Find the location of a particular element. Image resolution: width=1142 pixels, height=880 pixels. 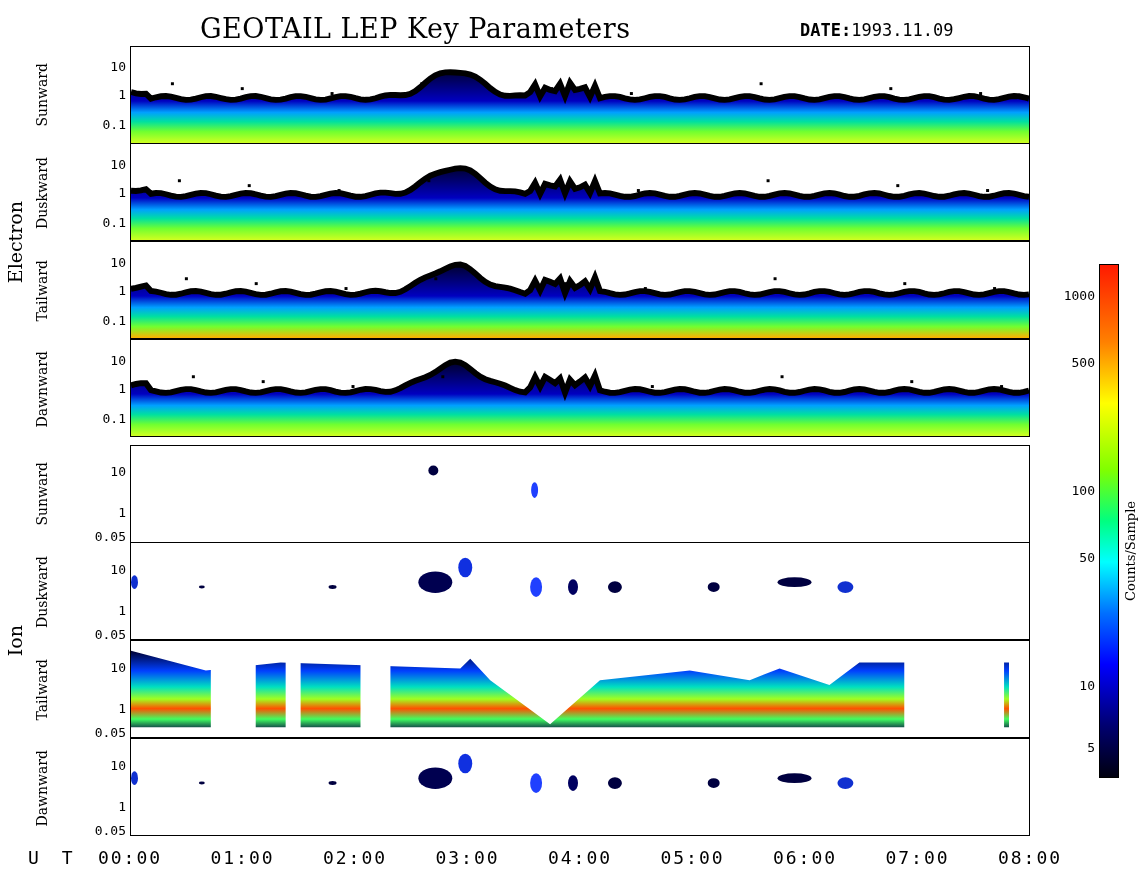

group-label: Electron is located at coordinates (15, 242).